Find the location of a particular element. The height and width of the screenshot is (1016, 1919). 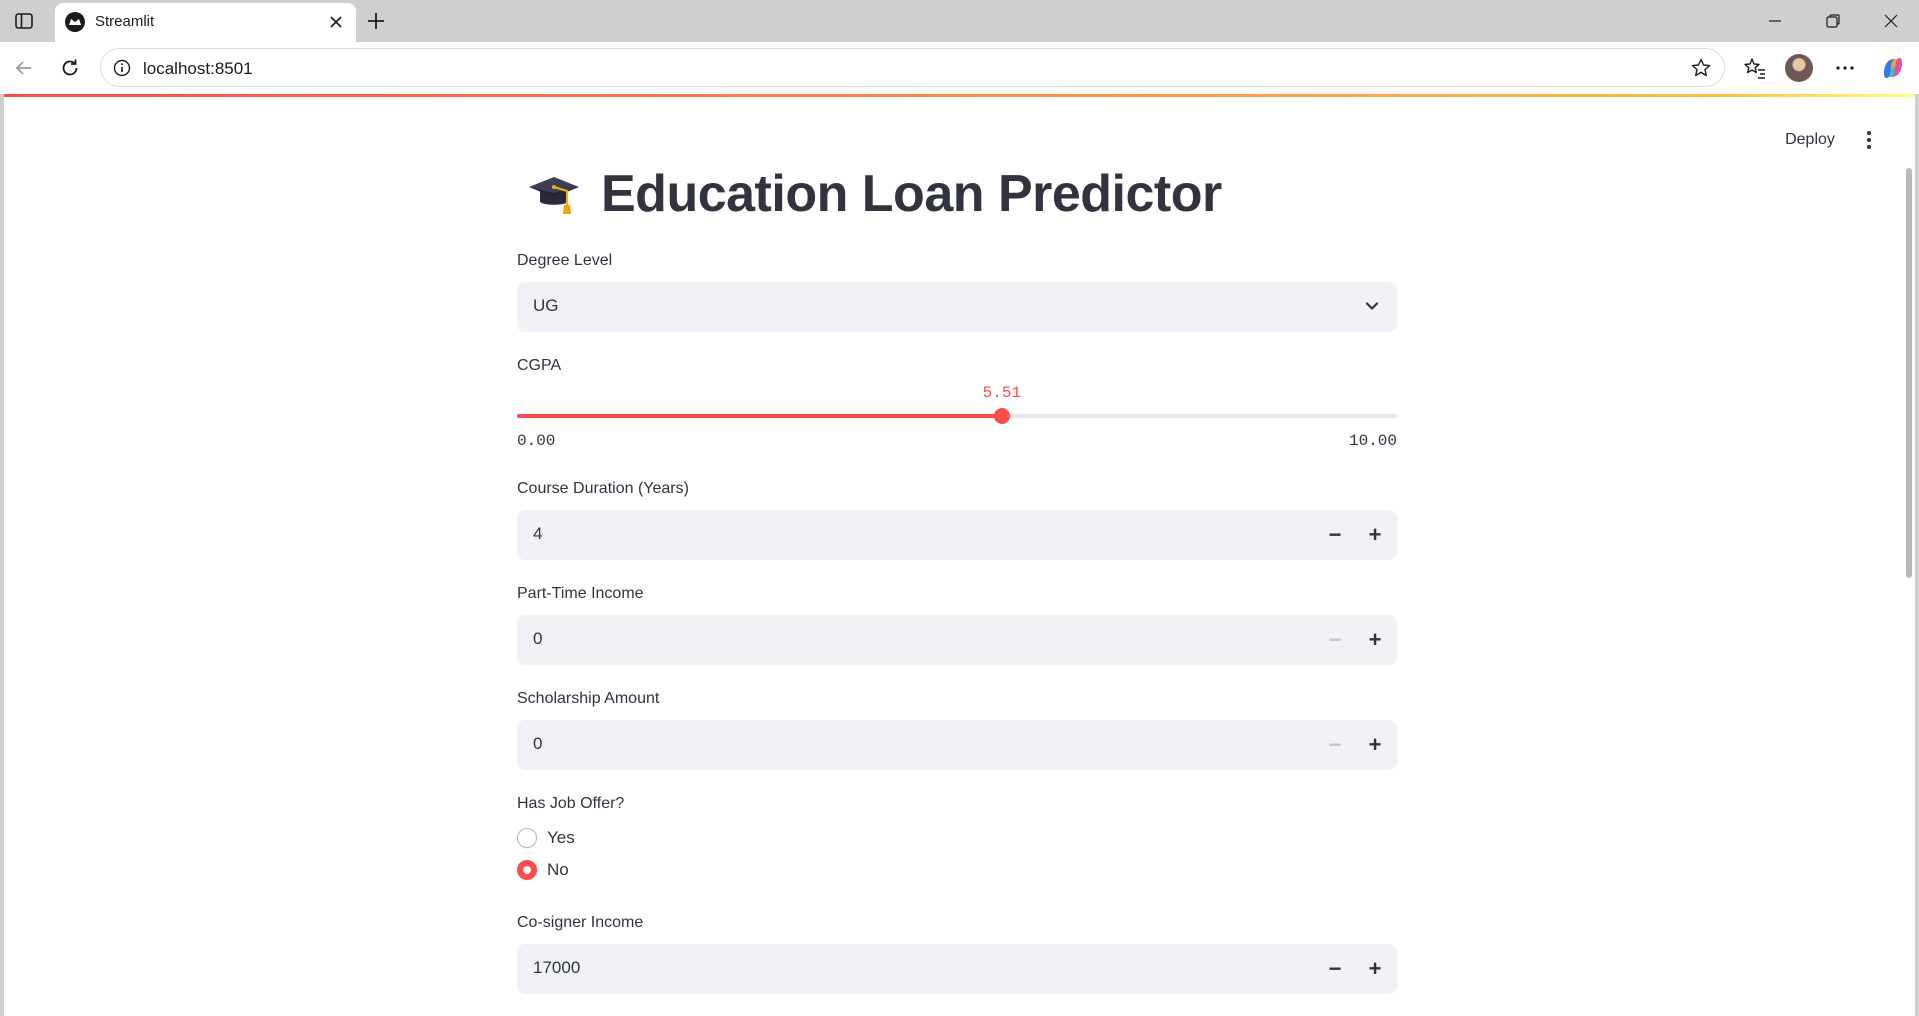

scholarship-amount-label: Scholarship Amount is located at coordinates (588, 698).